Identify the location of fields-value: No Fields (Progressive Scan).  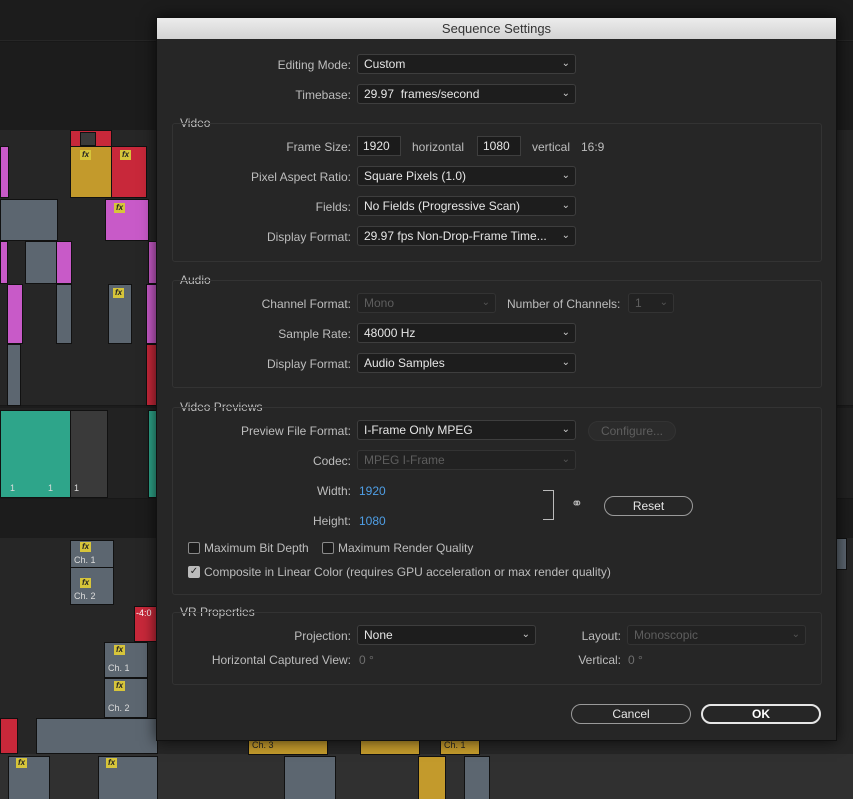
(442, 206).